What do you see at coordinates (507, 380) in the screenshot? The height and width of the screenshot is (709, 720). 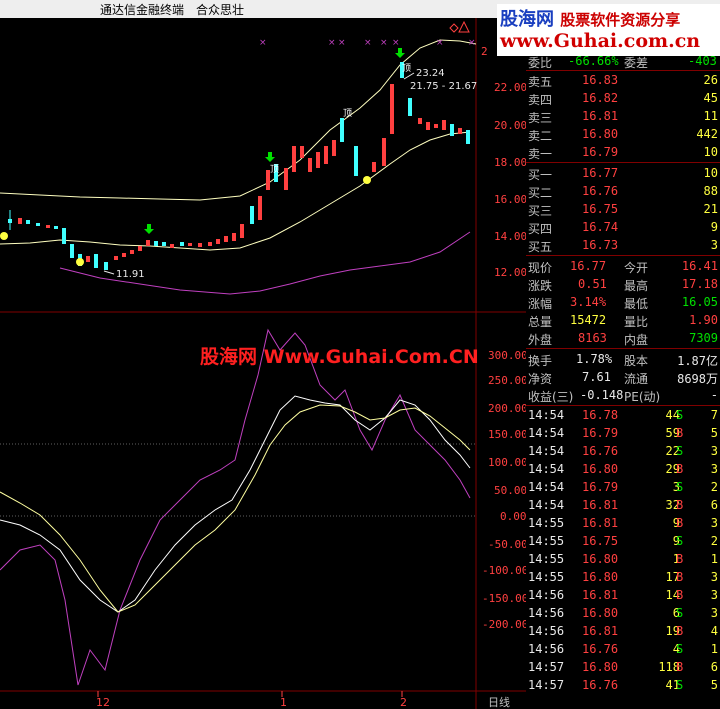 I see `osc-tick: 250.00` at bounding box center [507, 380].